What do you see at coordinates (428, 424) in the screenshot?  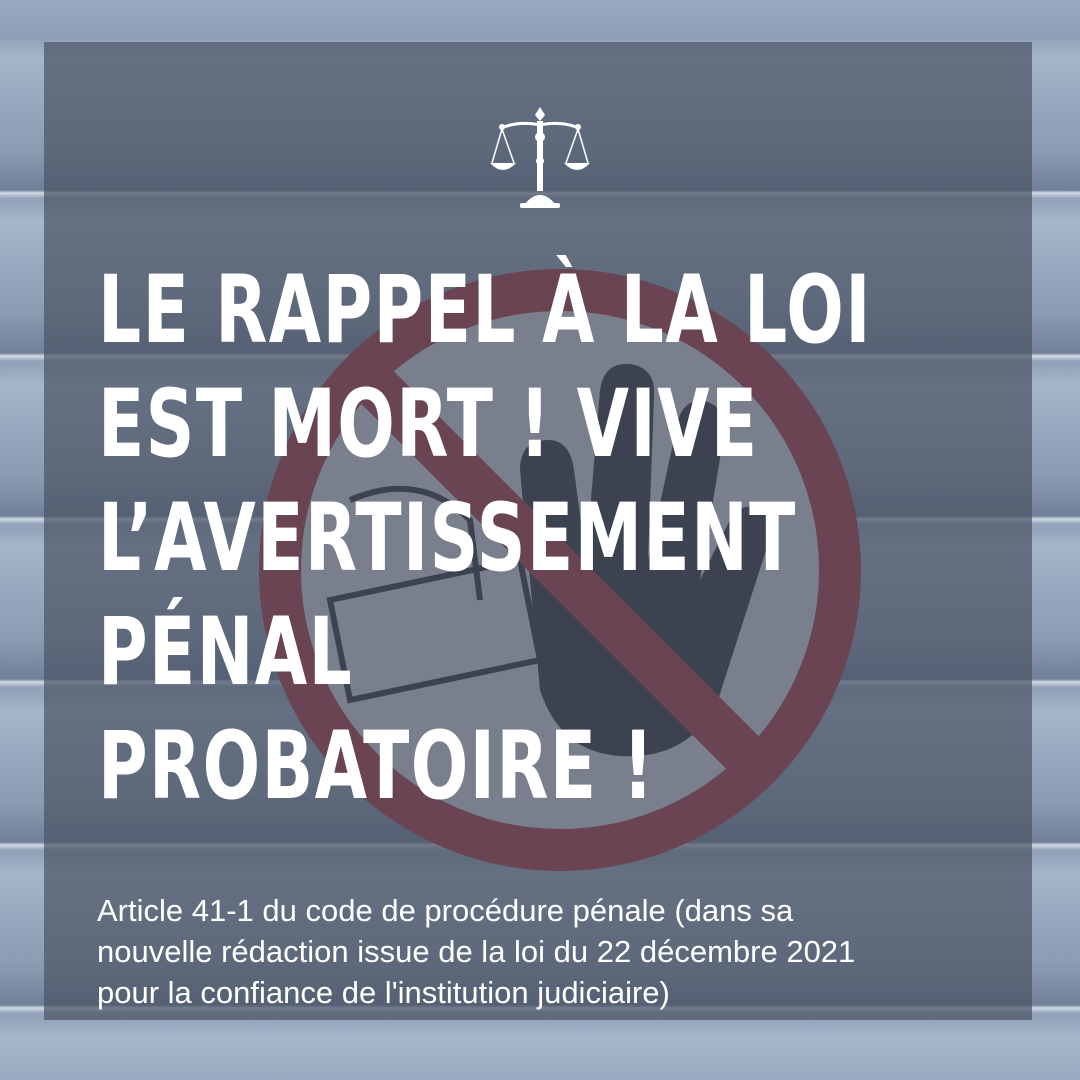 I see `headline-line: EST MORT ! VIVE` at bounding box center [428, 424].